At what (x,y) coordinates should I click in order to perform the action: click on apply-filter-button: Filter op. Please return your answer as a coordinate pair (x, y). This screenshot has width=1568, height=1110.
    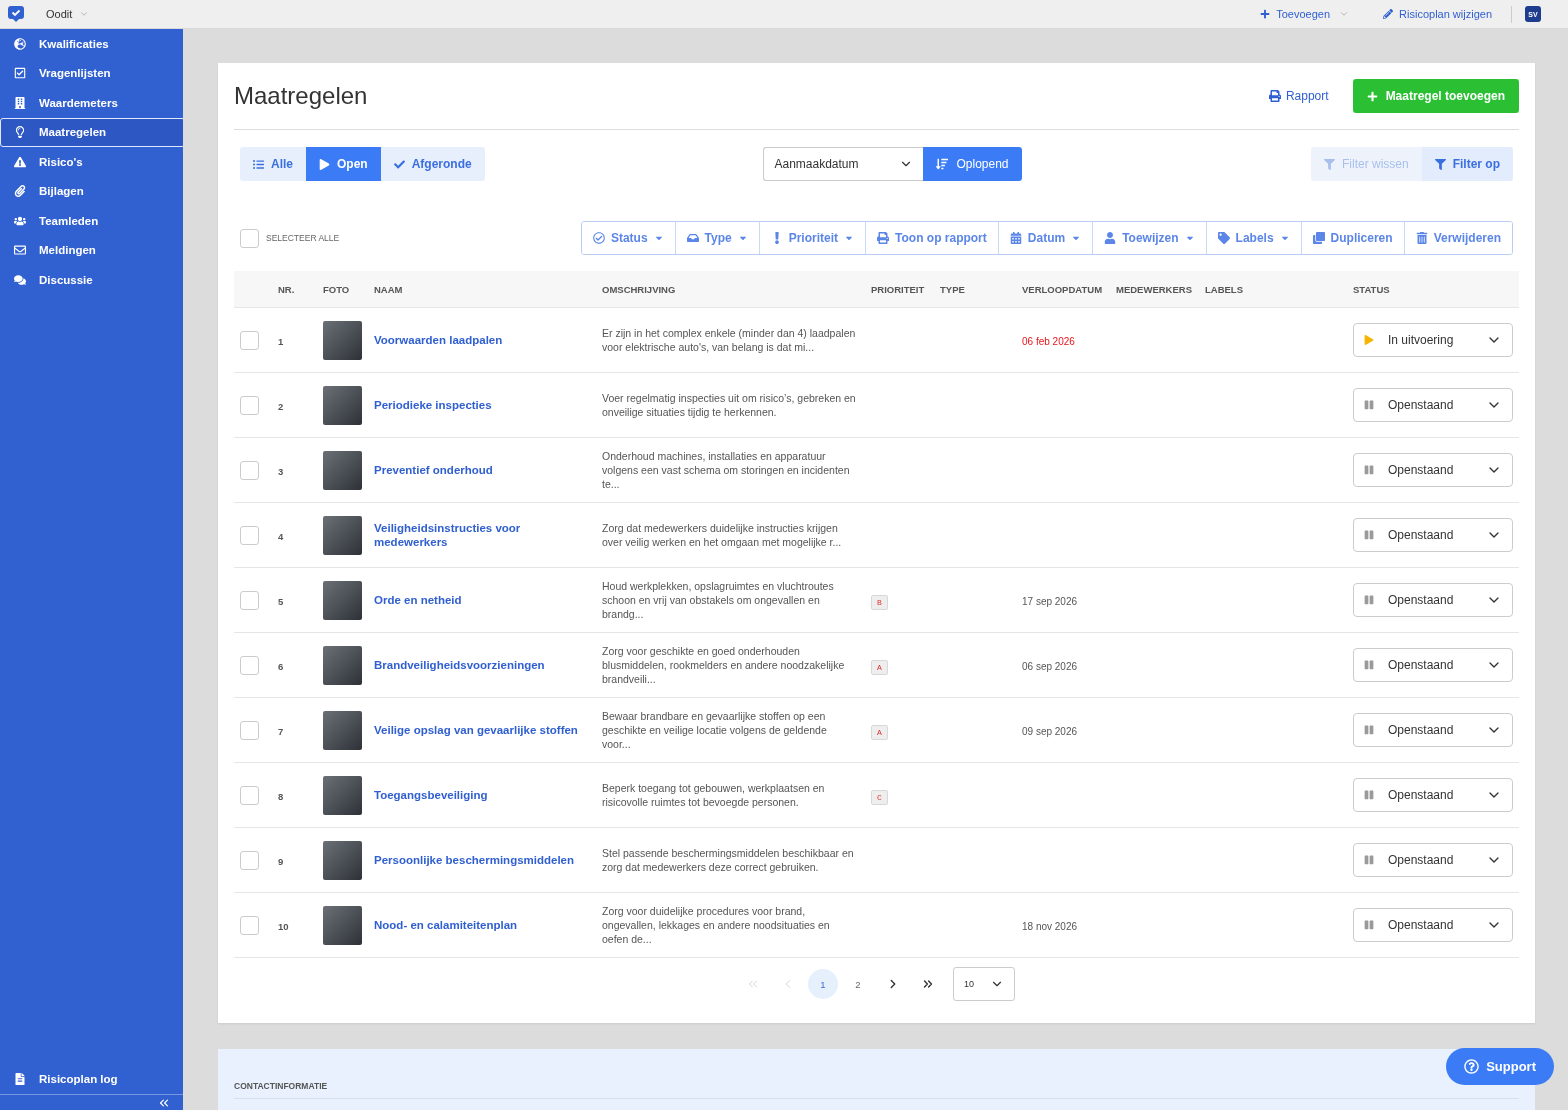
    Looking at the image, I should click on (1467, 164).